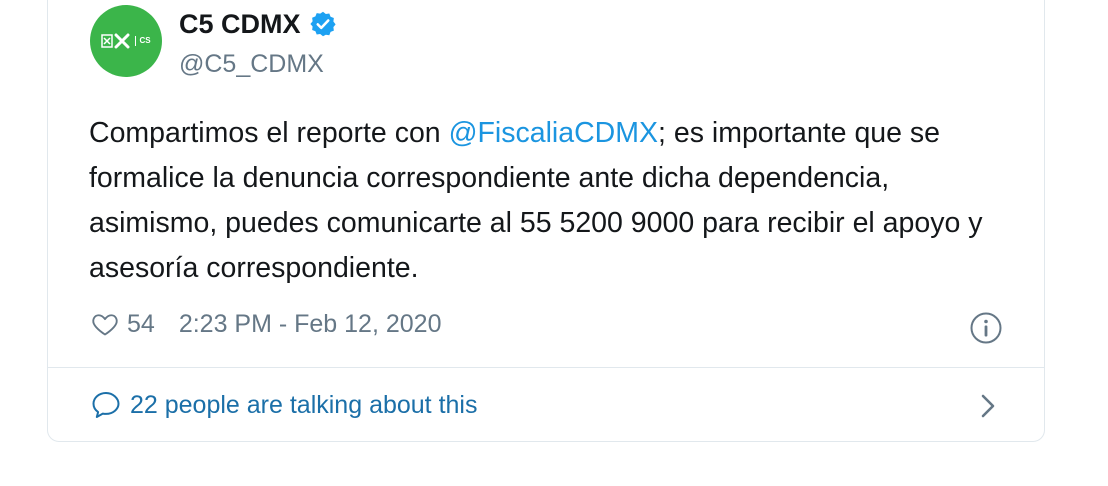 This screenshot has height=486, width=1108. Describe the element at coordinates (106, 405) in the screenshot. I see `speech-bubble-icon` at that location.